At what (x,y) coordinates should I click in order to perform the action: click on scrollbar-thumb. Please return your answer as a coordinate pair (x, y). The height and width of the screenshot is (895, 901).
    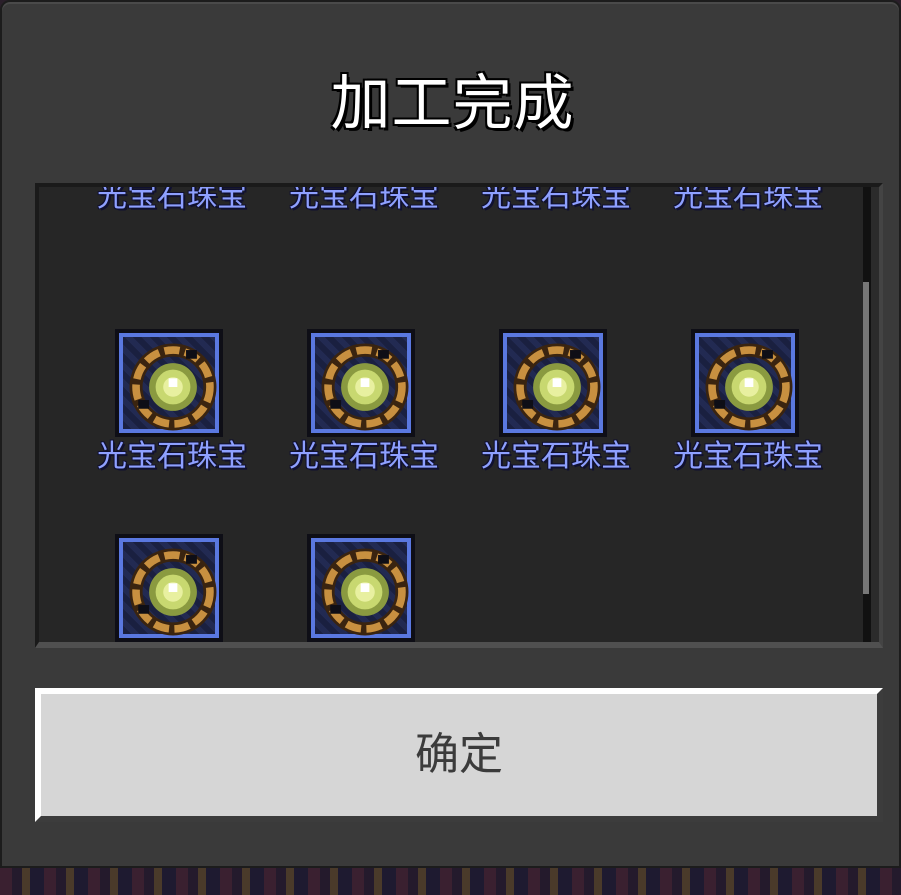
    Looking at the image, I should click on (866, 438).